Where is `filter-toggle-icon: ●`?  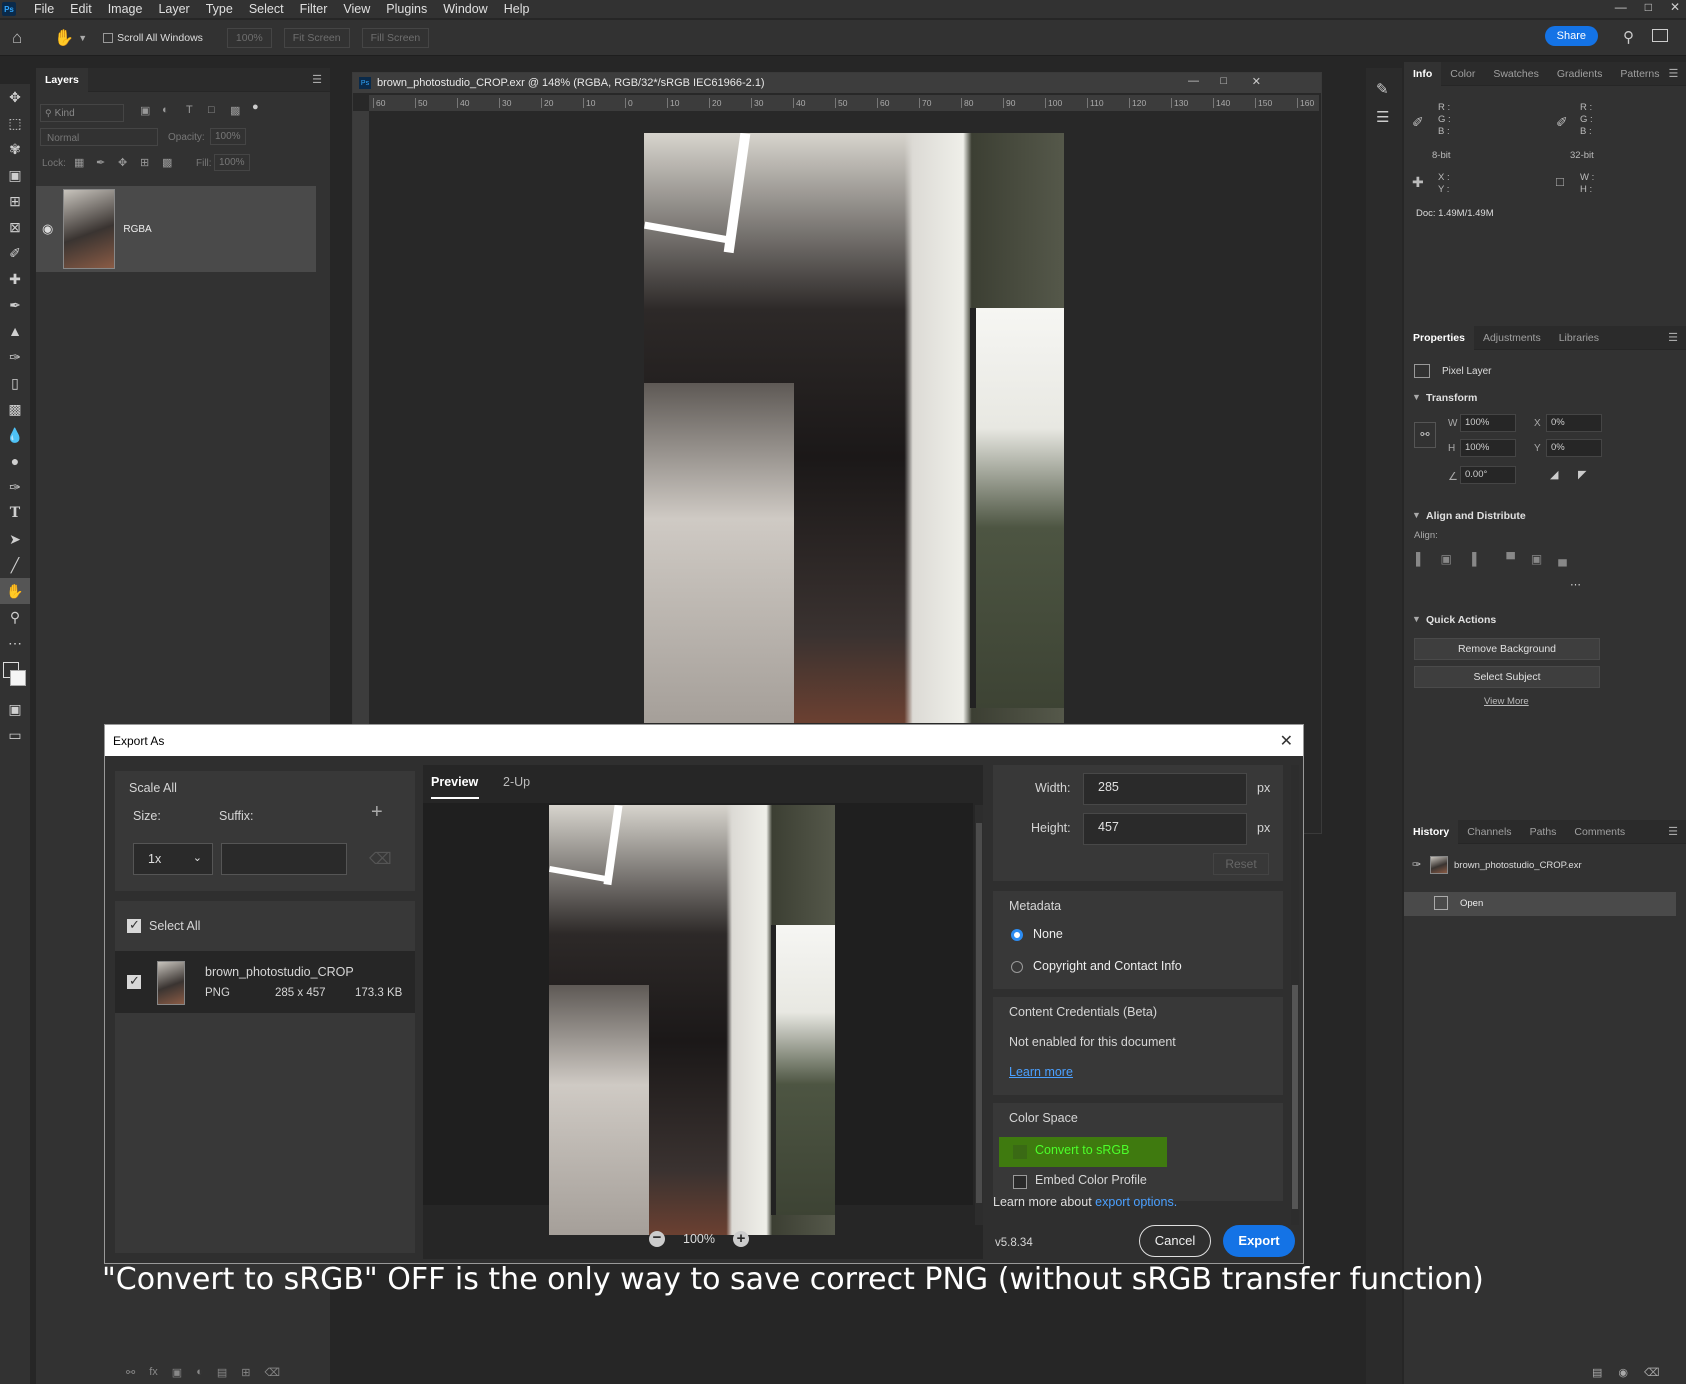
filter-toggle-icon: ● is located at coordinates (255, 107).